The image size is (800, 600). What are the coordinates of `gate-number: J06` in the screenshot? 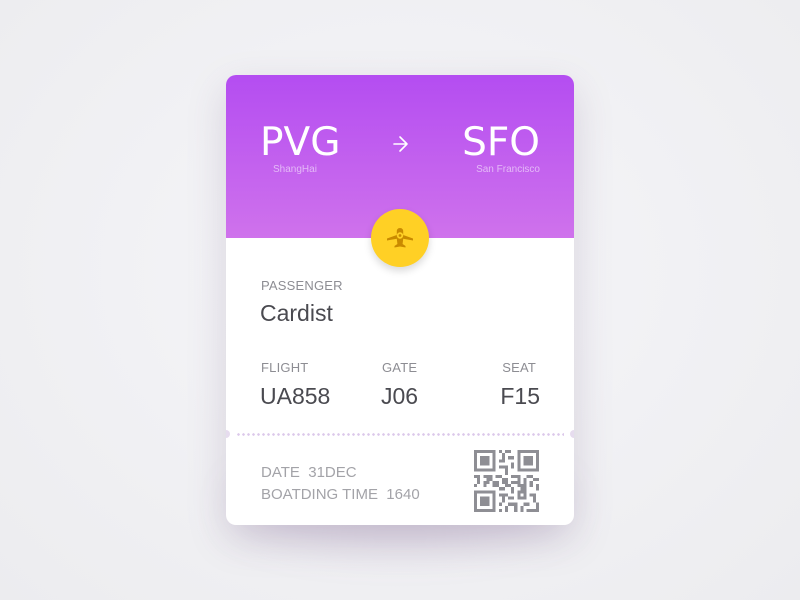 It's located at (400, 396).